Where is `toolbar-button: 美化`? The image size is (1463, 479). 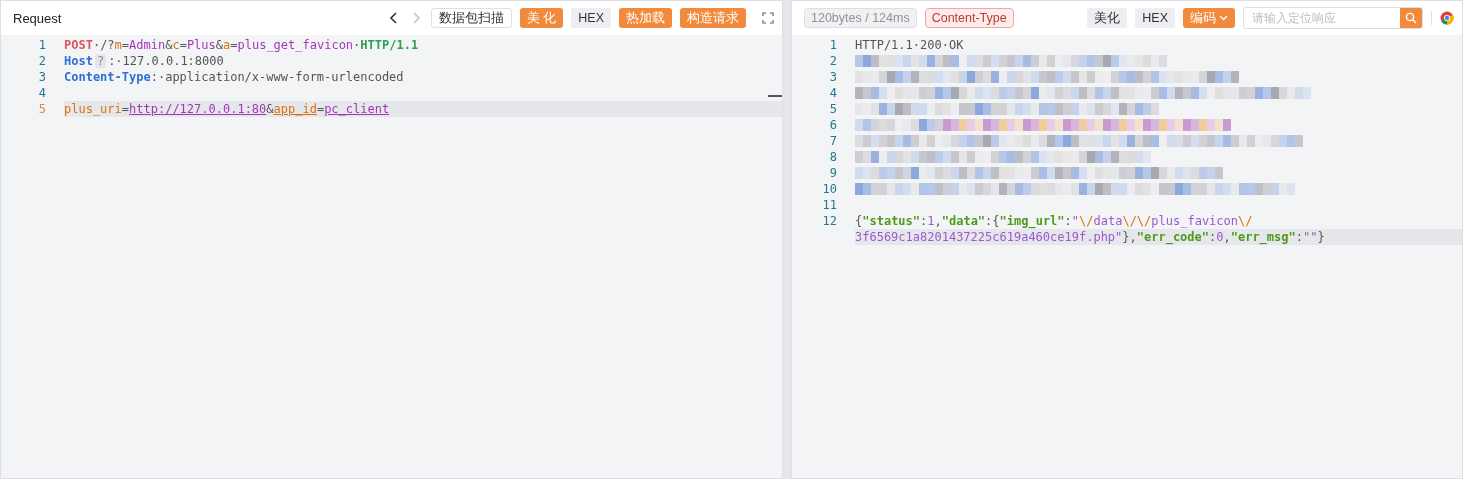
toolbar-button: 美化 is located at coordinates (1107, 18).